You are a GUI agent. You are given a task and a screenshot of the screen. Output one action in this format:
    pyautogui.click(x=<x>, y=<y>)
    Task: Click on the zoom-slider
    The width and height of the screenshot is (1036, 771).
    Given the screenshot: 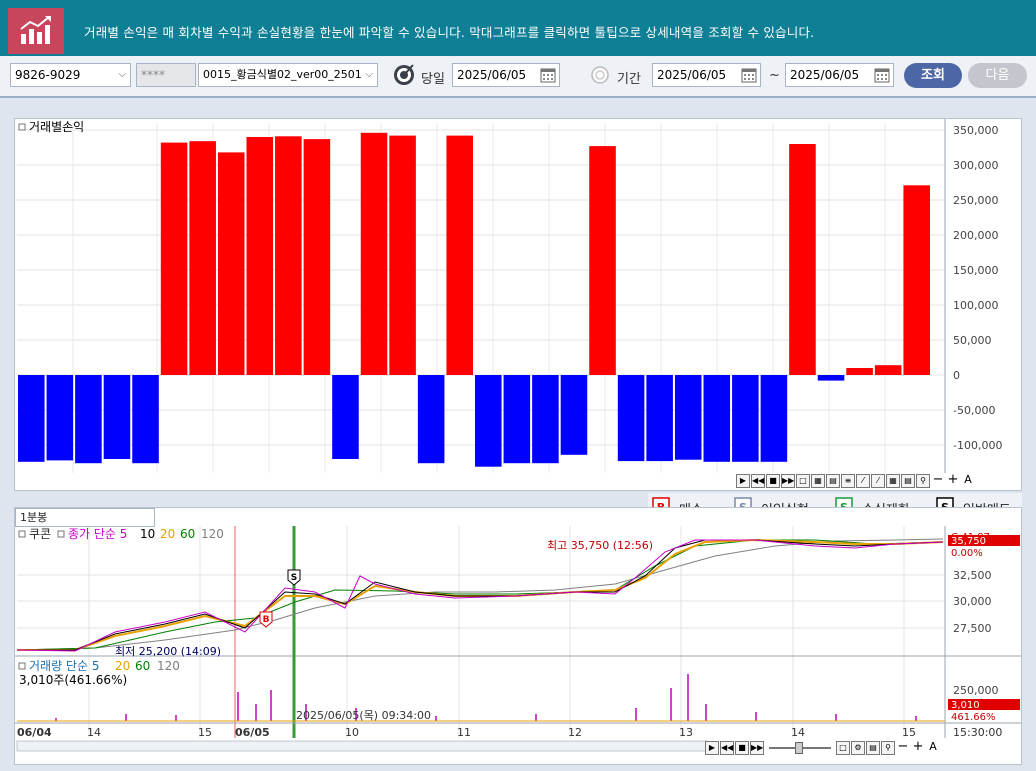 What is the action you would take?
    pyautogui.click(x=800, y=748)
    